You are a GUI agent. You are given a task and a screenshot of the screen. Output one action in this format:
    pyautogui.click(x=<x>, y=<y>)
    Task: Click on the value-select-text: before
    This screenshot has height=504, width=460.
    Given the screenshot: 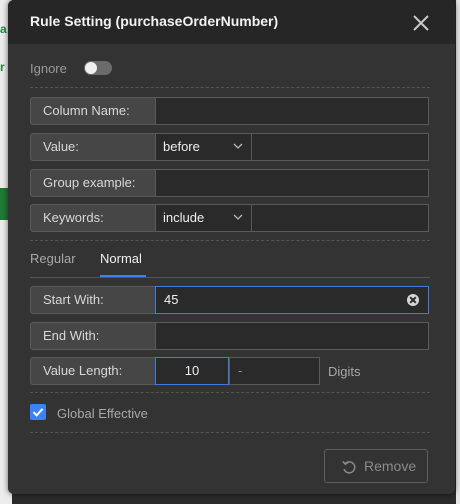 What is the action you would take?
    pyautogui.click(x=181, y=146)
    